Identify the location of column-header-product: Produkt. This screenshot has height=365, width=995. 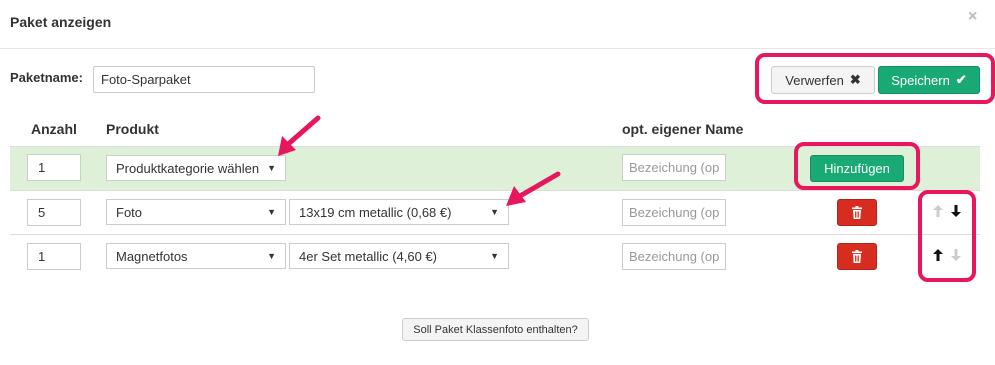
(132, 129).